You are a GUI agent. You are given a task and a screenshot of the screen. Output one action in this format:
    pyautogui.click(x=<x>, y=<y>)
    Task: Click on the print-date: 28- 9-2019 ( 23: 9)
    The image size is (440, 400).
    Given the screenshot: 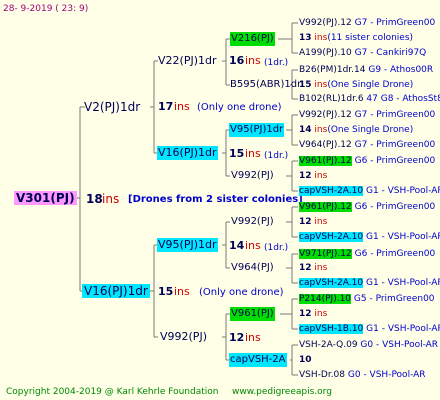 What is the action you would take?
    pyautogui.click(x=46, y=9)
    